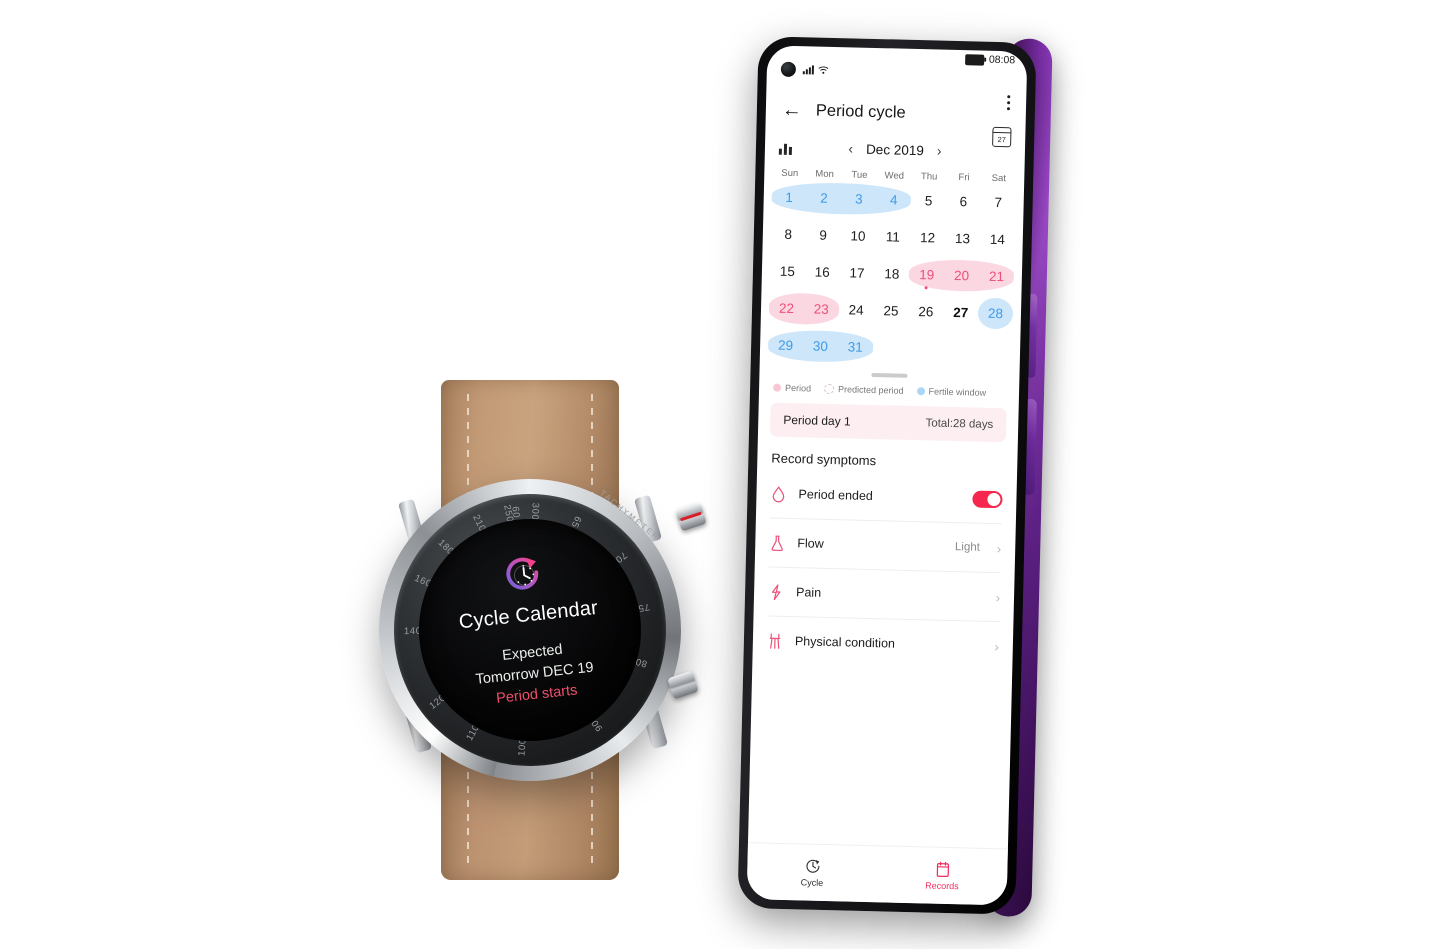 The width and height of the screenshot is (1445, 949). I want to click on symptom-row-flow: Flow Light ›, so click(885, 546).